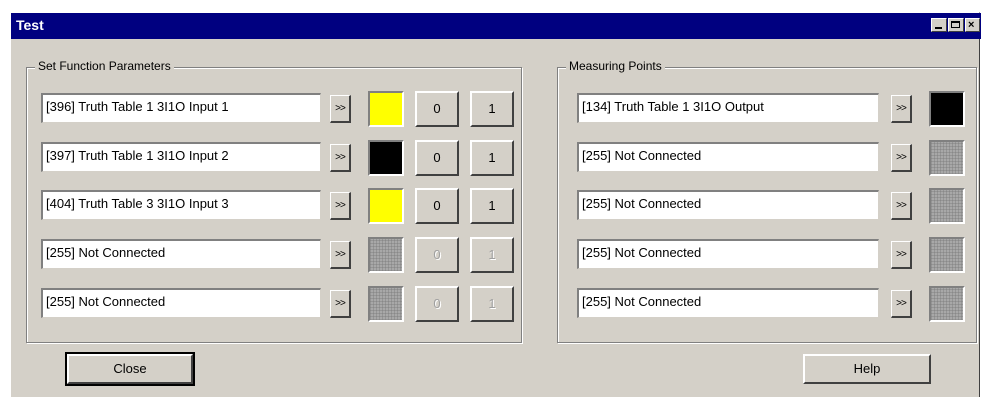  What do you see at coordinates (130, 369) in the screenshot?
I see `close-button: Close` at bounding box center [130, 369].